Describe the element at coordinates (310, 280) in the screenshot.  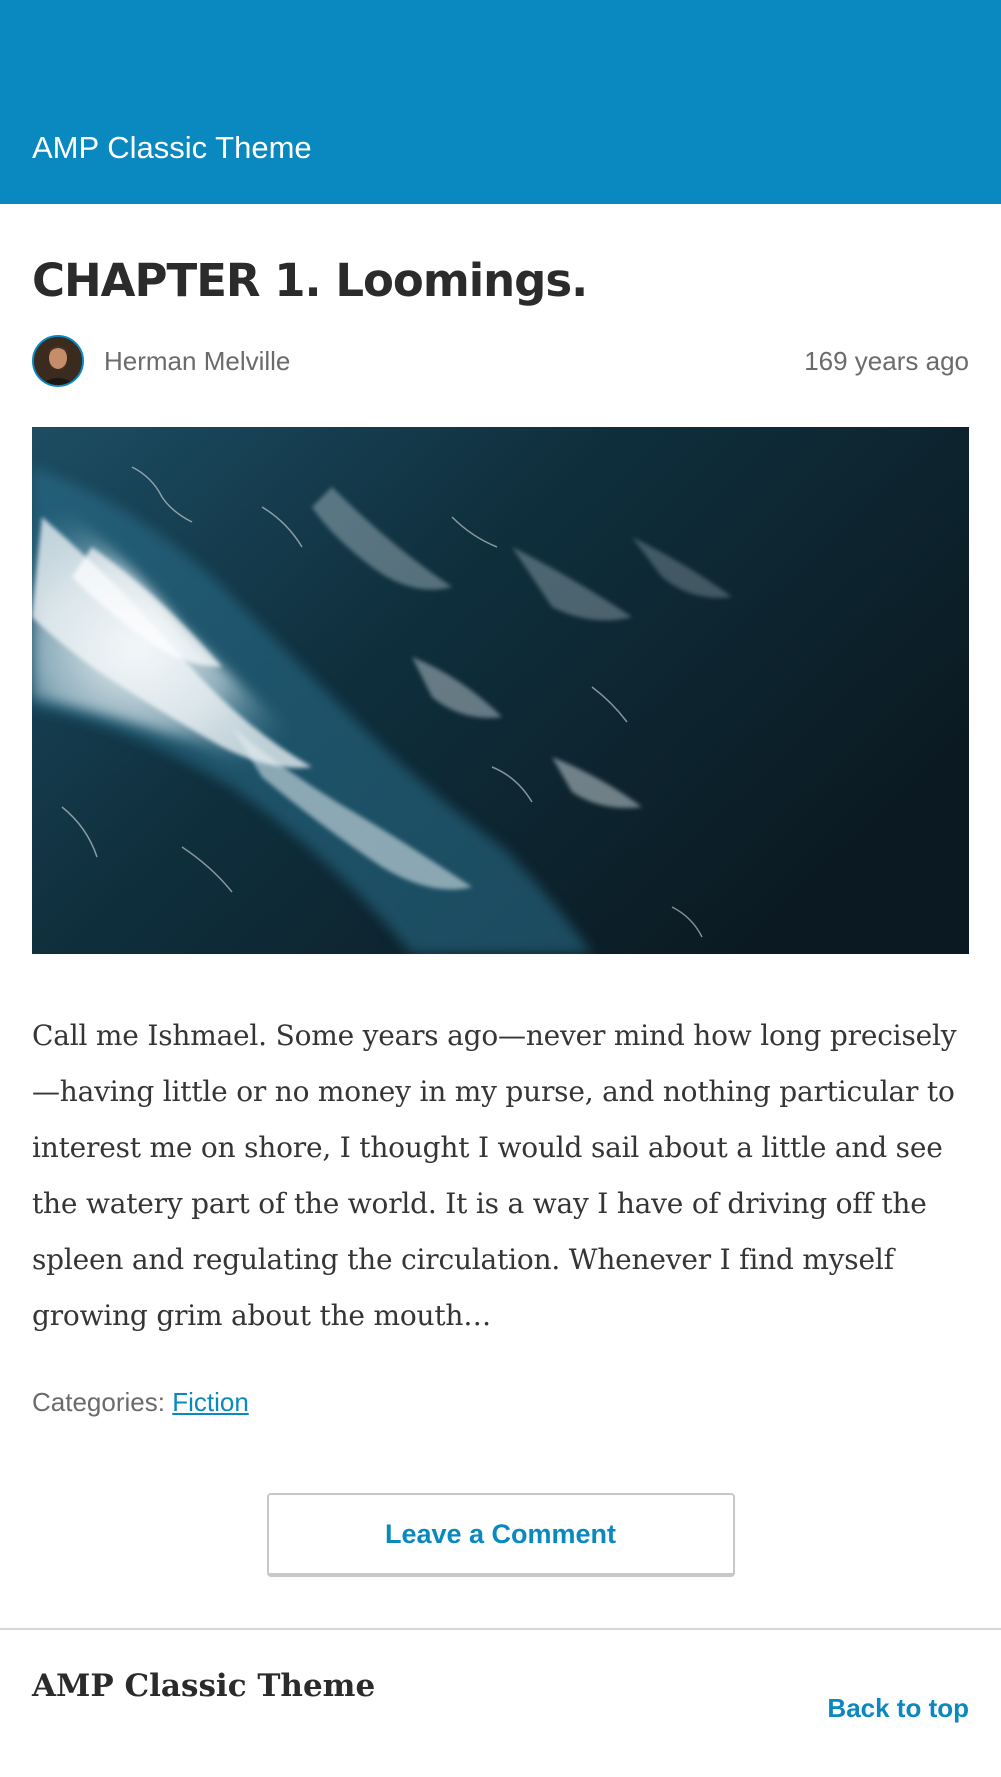
I see `post-title: CHAPTER 1. Loomings.` at that location.